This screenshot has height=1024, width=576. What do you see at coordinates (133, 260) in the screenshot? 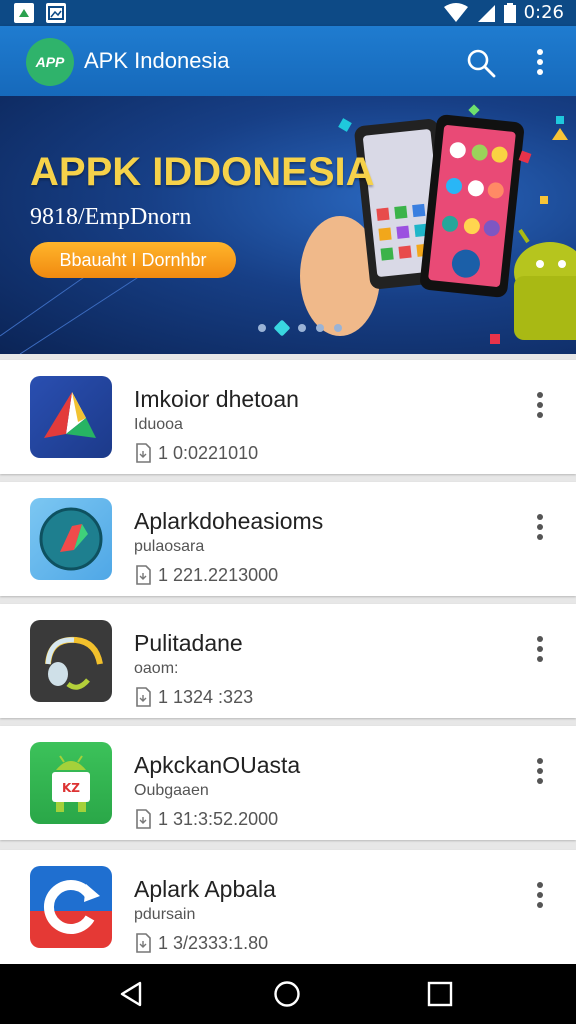
I see `banner-cta-button: Bbauaht I Dornhbr` at bounding box center [133, 260].